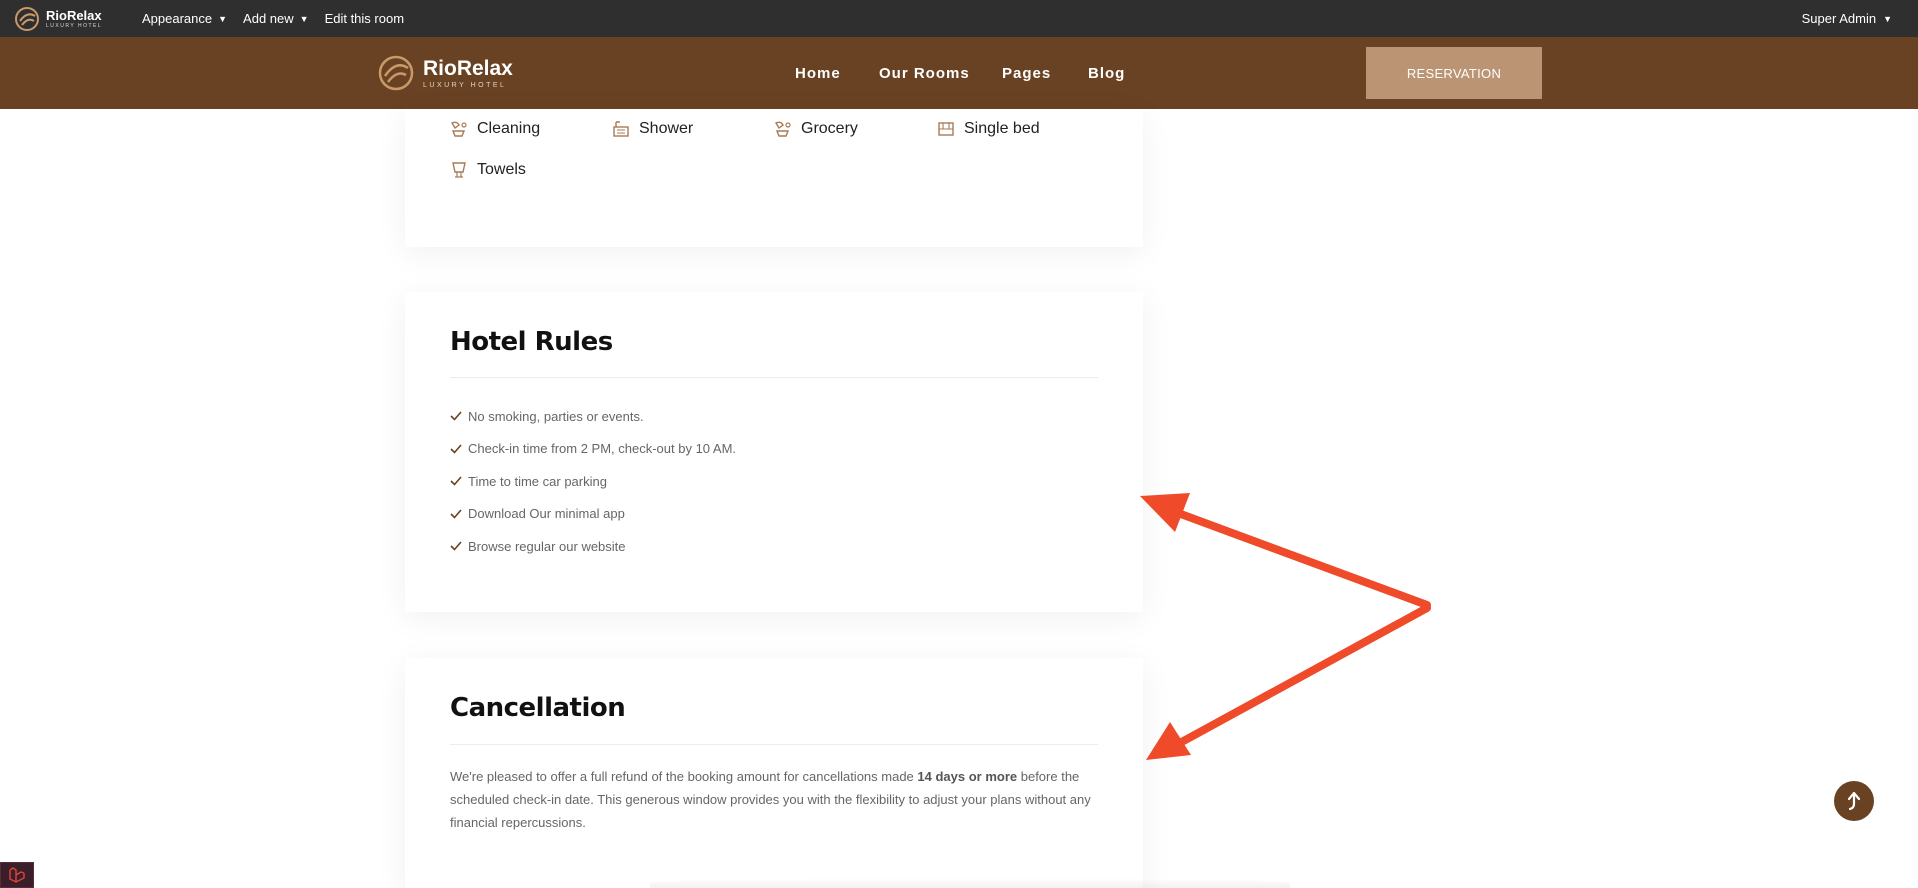 This screenshot has width=1918, height=888. I want to click on laravel-icon, so click(17, 875).